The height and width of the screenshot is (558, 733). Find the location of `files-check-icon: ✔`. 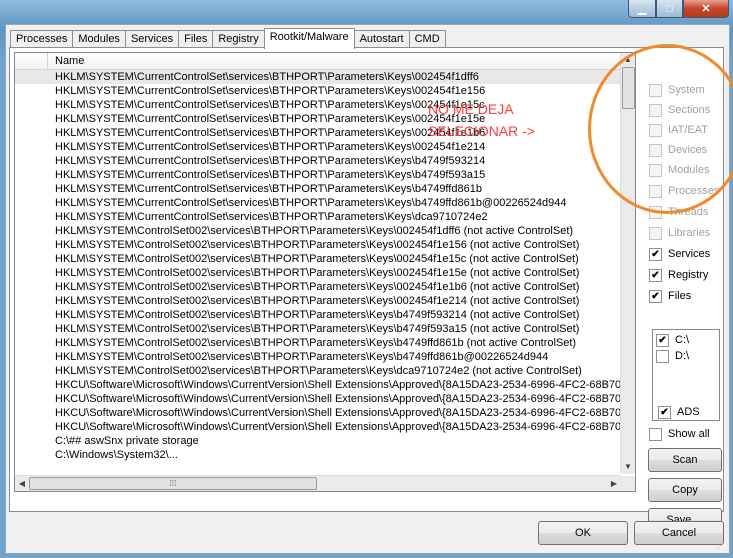

files-check-icon: ✔ is located at coordinates (655, 296).